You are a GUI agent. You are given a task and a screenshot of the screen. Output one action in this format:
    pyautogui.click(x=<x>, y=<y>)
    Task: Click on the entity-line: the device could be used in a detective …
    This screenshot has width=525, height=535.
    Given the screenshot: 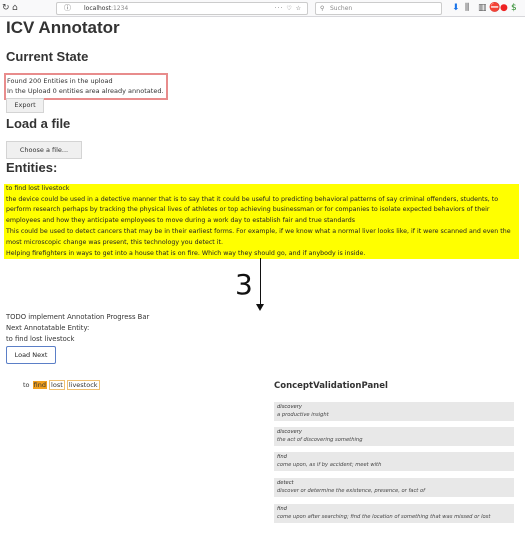 What is the action you would take?
    pyautogui.click(x=252, y=199)
    